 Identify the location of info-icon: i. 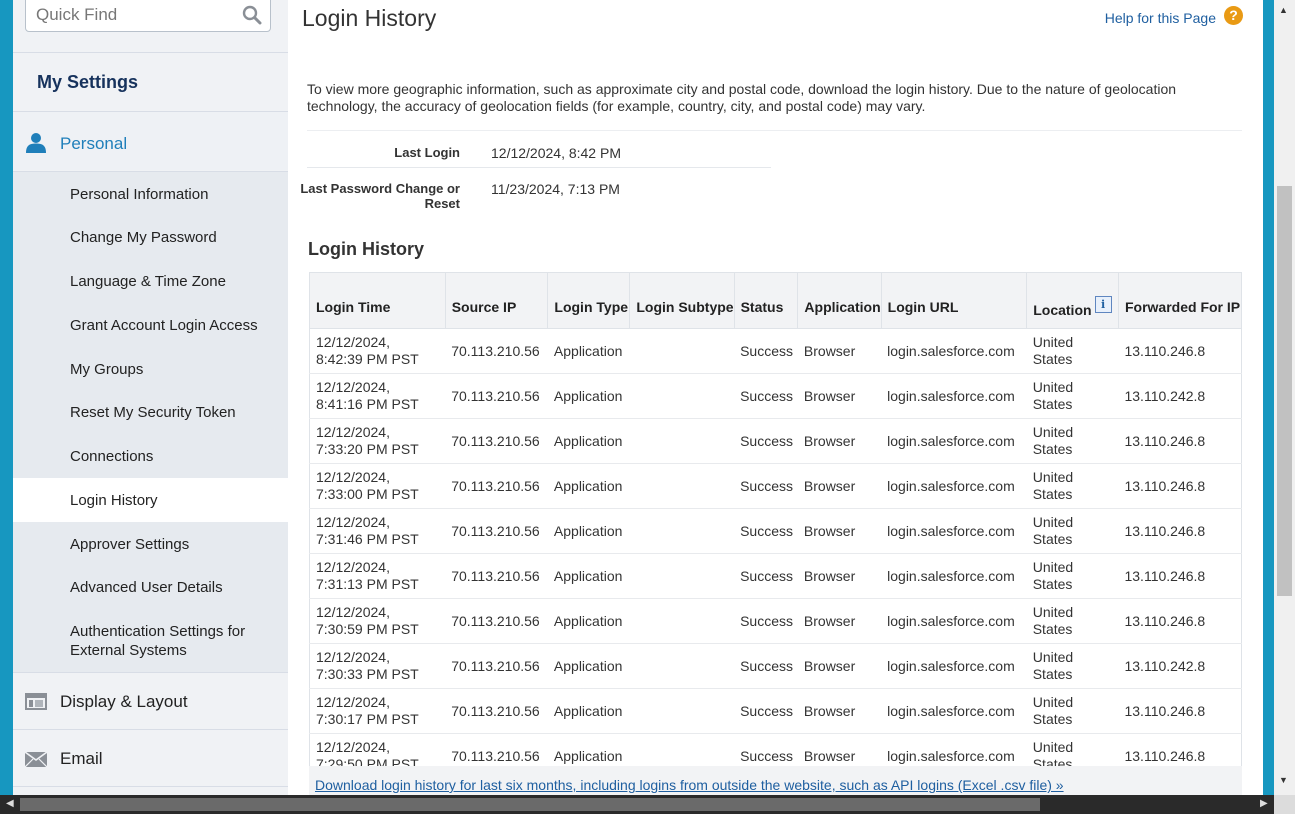
(1103, 304).